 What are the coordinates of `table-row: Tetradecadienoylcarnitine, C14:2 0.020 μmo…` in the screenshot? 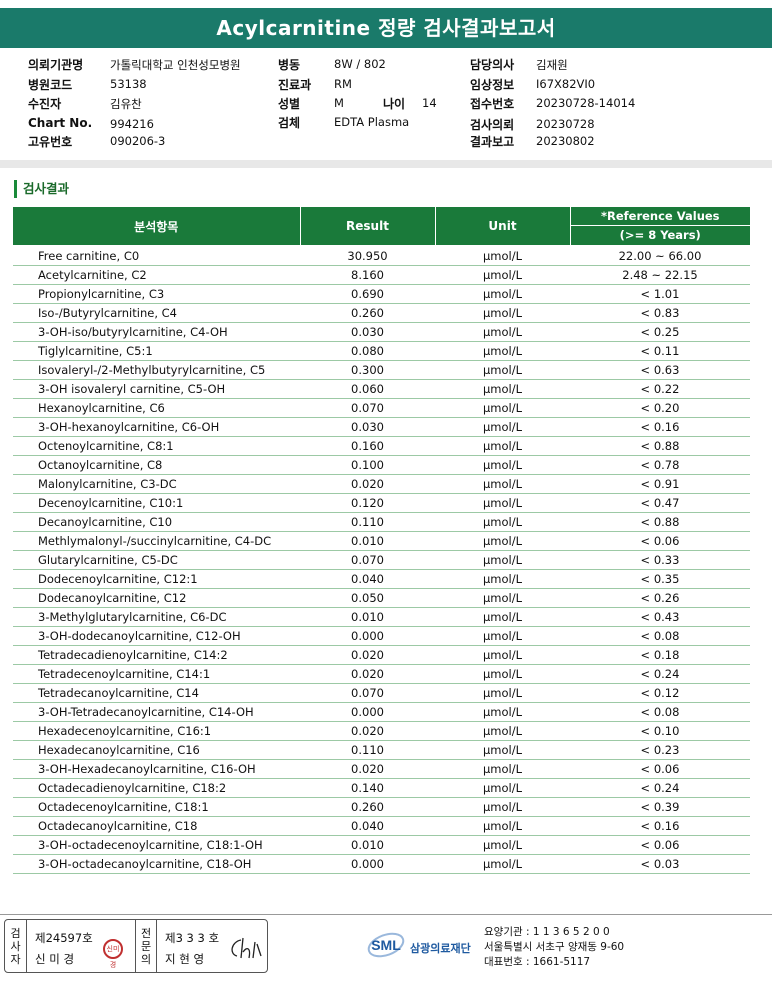 It's located at (381, 655).